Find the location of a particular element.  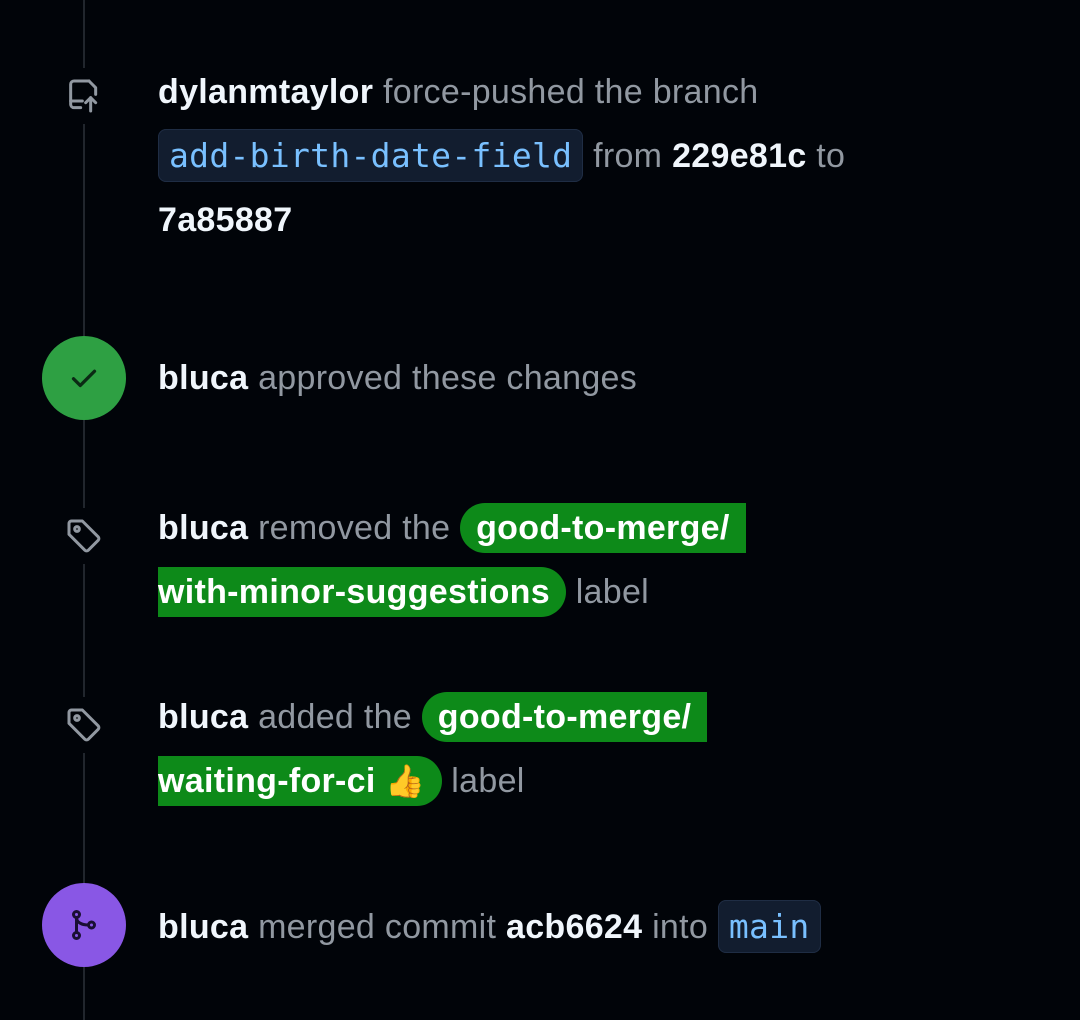

from-commit-sha: 229e81c is located at coordinates (739, 156).